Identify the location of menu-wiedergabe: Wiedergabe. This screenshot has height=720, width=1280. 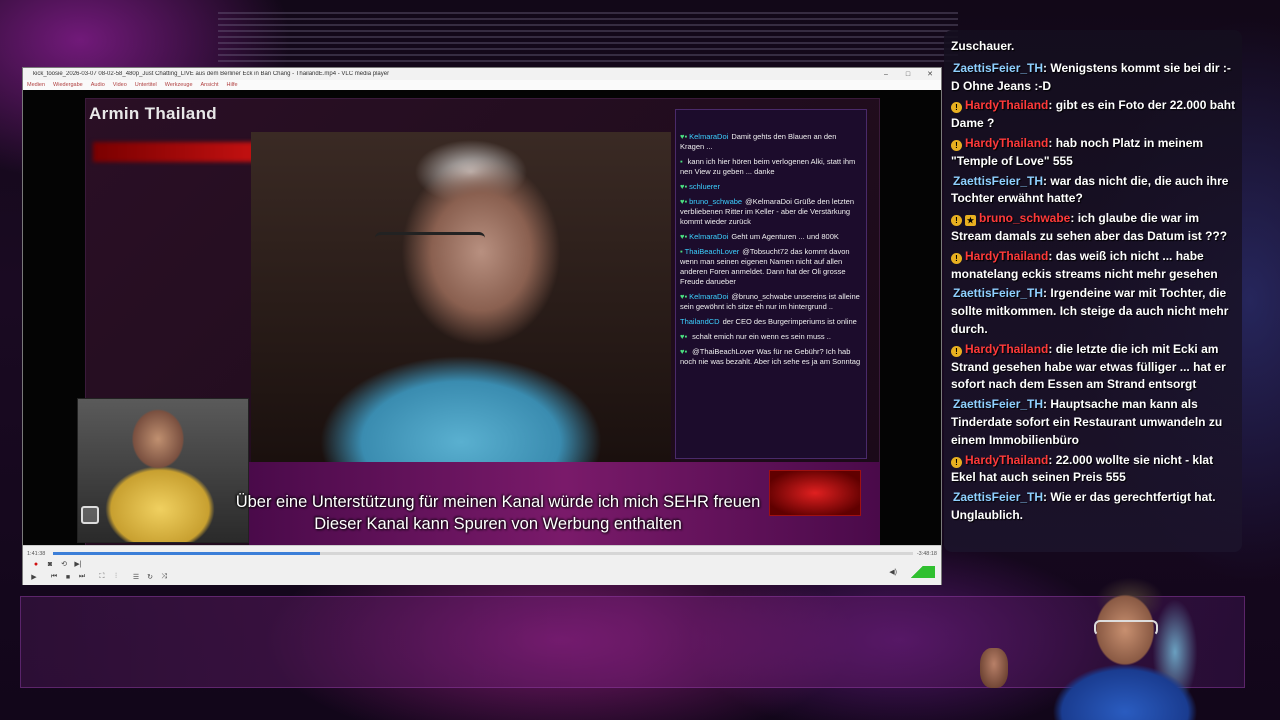
(68, 85).